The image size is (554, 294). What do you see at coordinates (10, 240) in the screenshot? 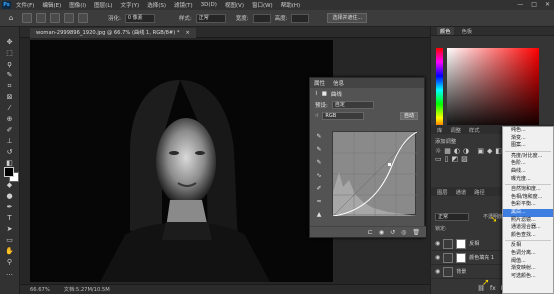
I see `shape-tool-icon: ▭` at bounding box center [10, 240].